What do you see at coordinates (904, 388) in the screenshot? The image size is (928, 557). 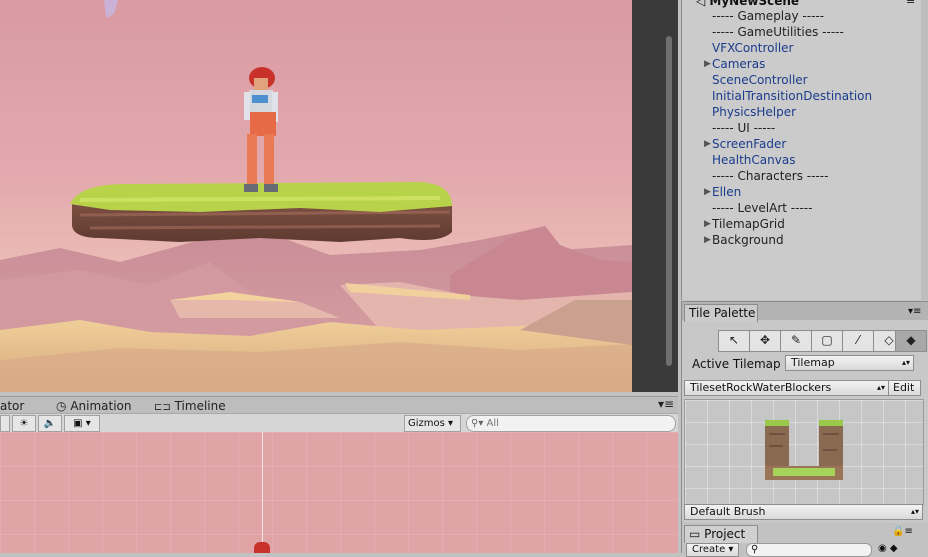 I see `edit-palette-button: Edit` at bounding box center [904, 388].